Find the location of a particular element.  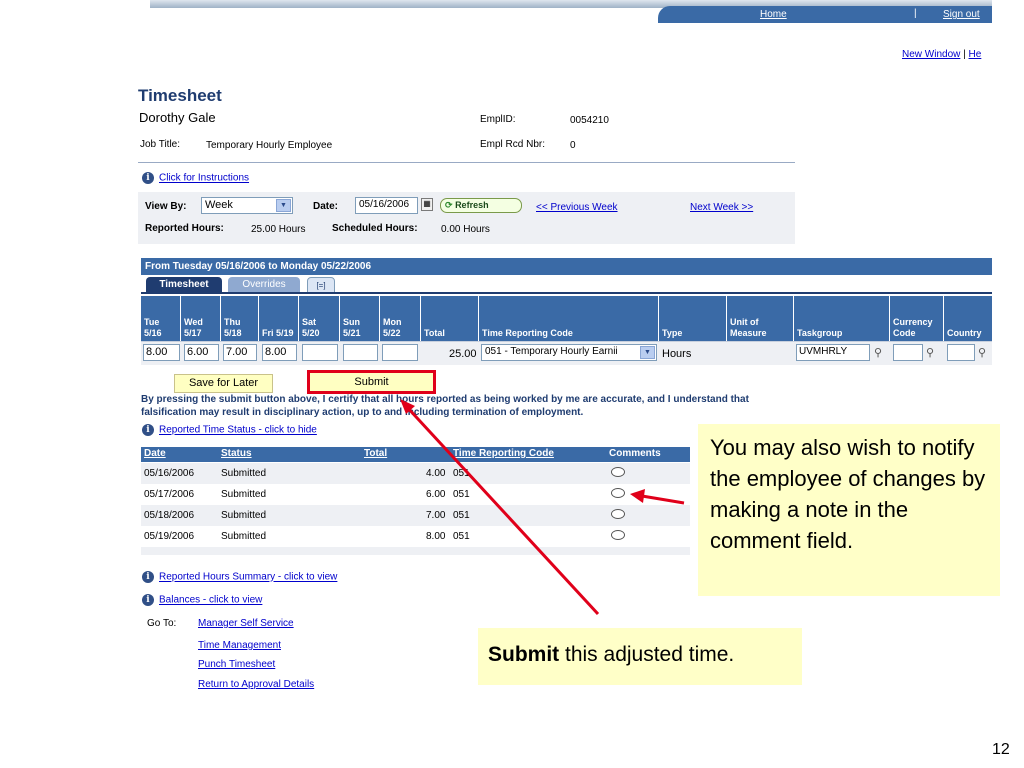

col-header-mon: Mon 5/22 is located at coordinates (400, 318).